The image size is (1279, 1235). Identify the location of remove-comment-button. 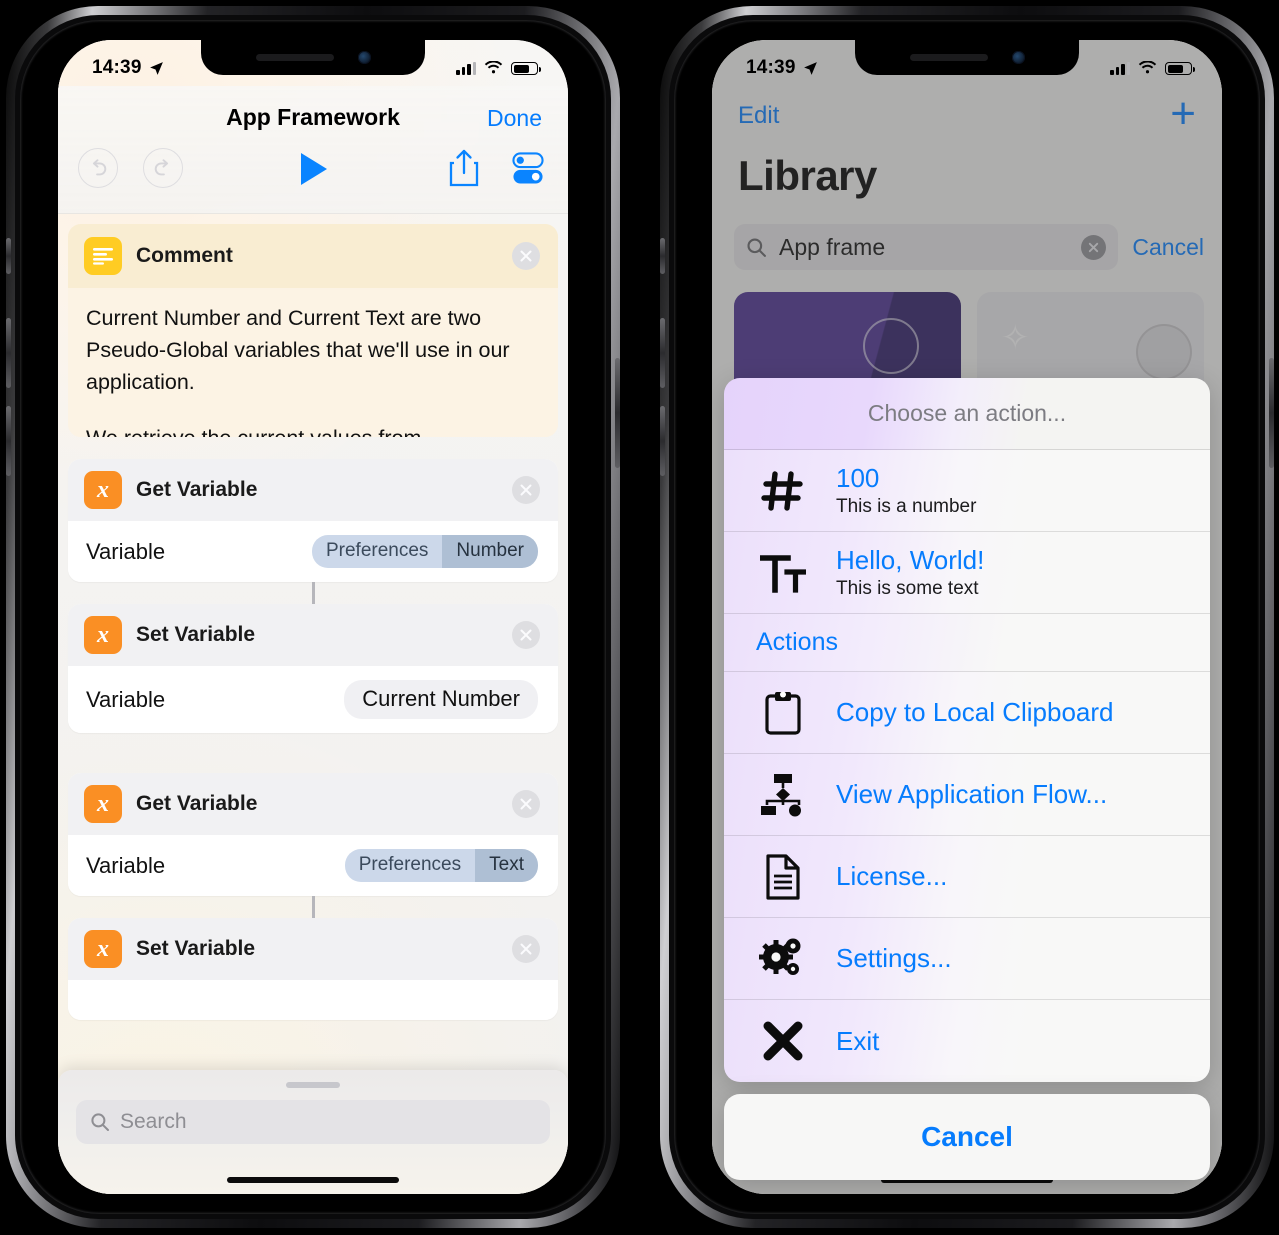
(526, 256).